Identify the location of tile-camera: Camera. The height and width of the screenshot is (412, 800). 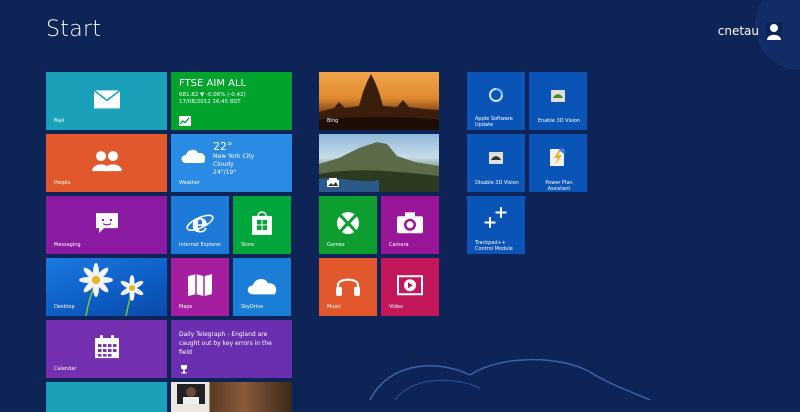
(410, 225).